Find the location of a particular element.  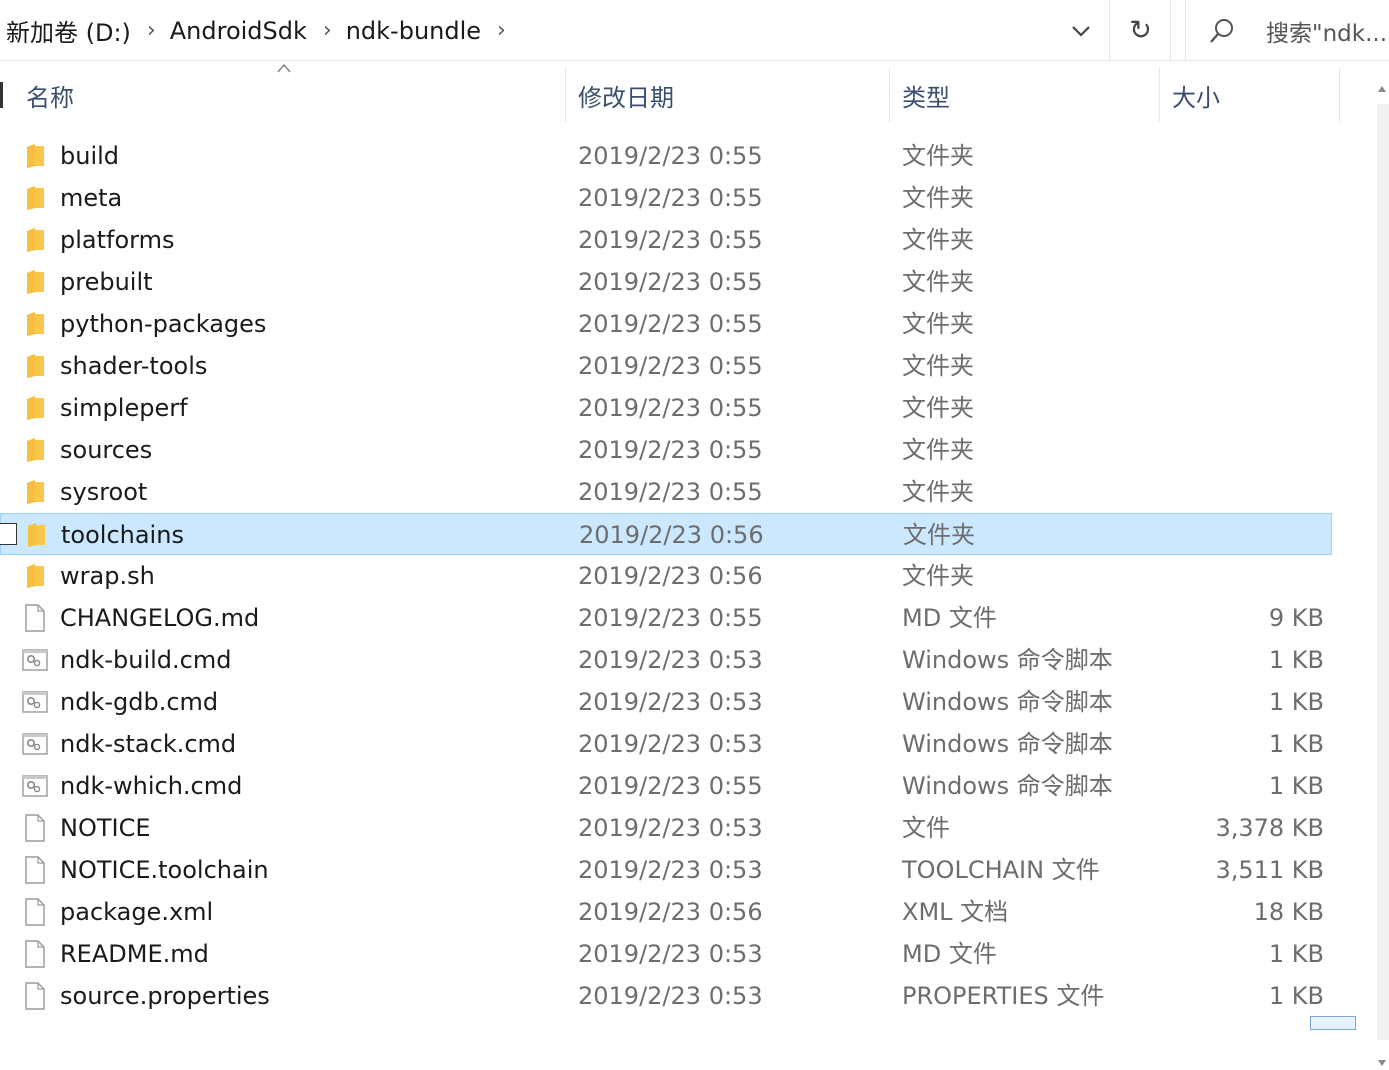

file-row: package.xml 2019/2/23 0:56 XML 文档 18 KB is located at coordinates (666, 912).